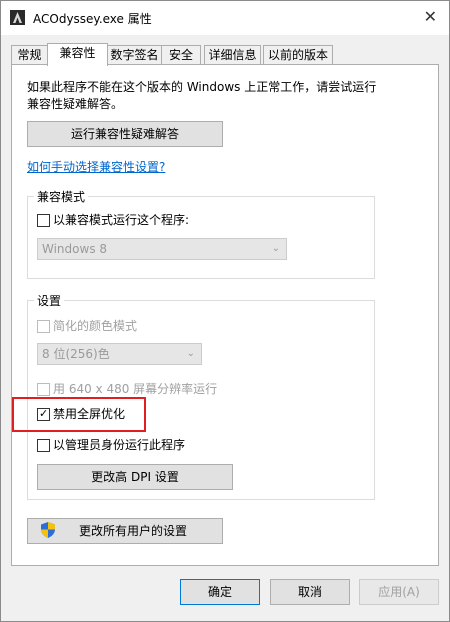  What do you see at coordinates (181, 54) in the screenshot?
I see `tab-security: 安全` at bounding box center [181, 54].